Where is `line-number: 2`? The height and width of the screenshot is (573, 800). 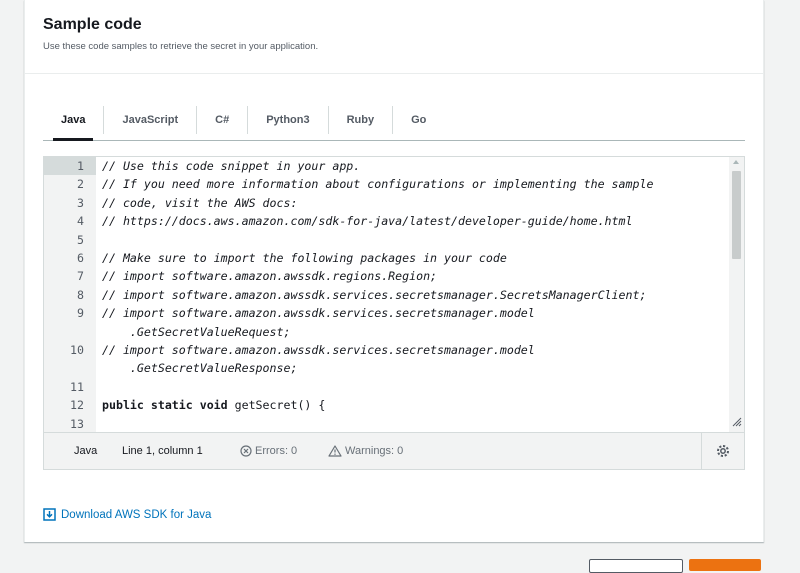 line-number: 2 is located at coordinates (80, 184).